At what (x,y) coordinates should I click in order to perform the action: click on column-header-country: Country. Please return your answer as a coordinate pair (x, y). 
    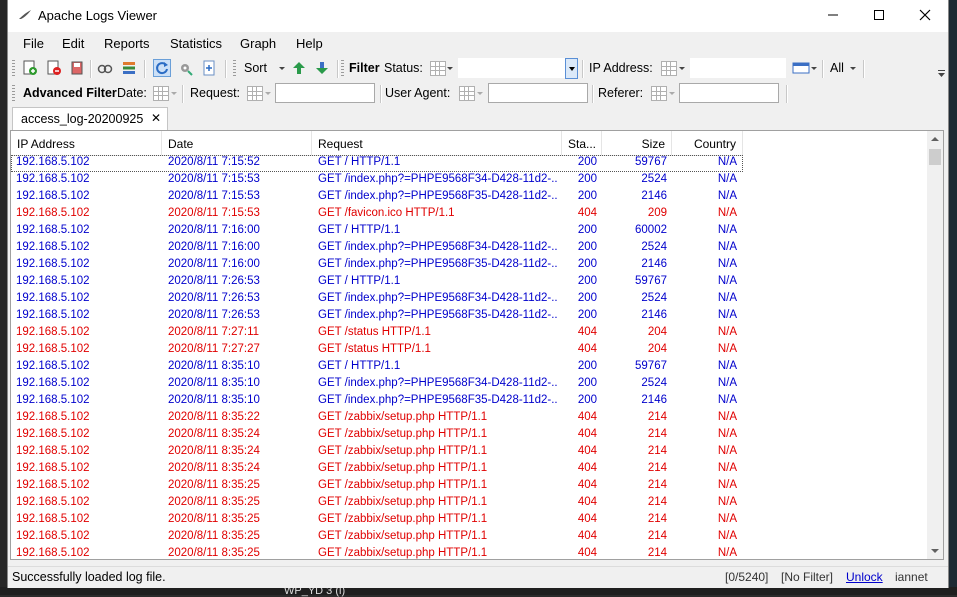
    Looking at the image, I should click on (707, 143).